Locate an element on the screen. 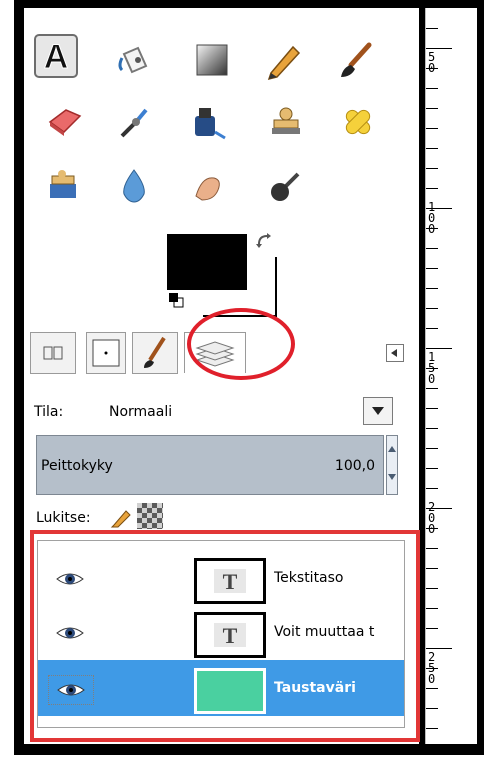  vertical-ruler: 50 100 150 200 250 is located at coordinates (451, 376).